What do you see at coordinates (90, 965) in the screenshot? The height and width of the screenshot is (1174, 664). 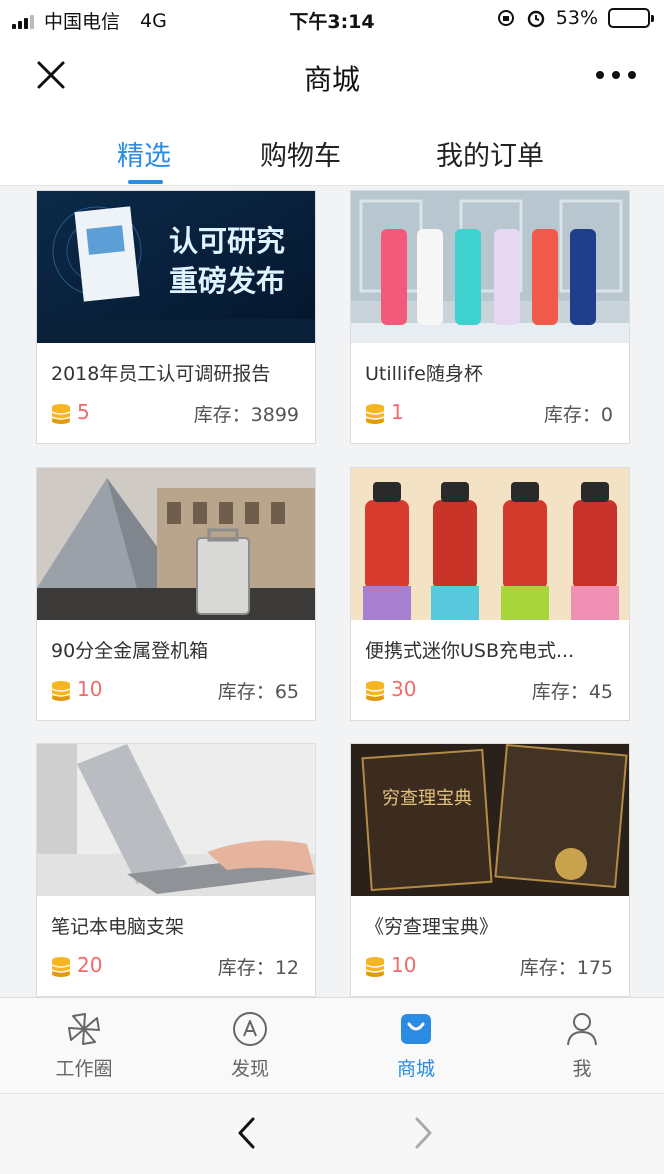 I see `product-price: 20` at bounding box center [90, 965].